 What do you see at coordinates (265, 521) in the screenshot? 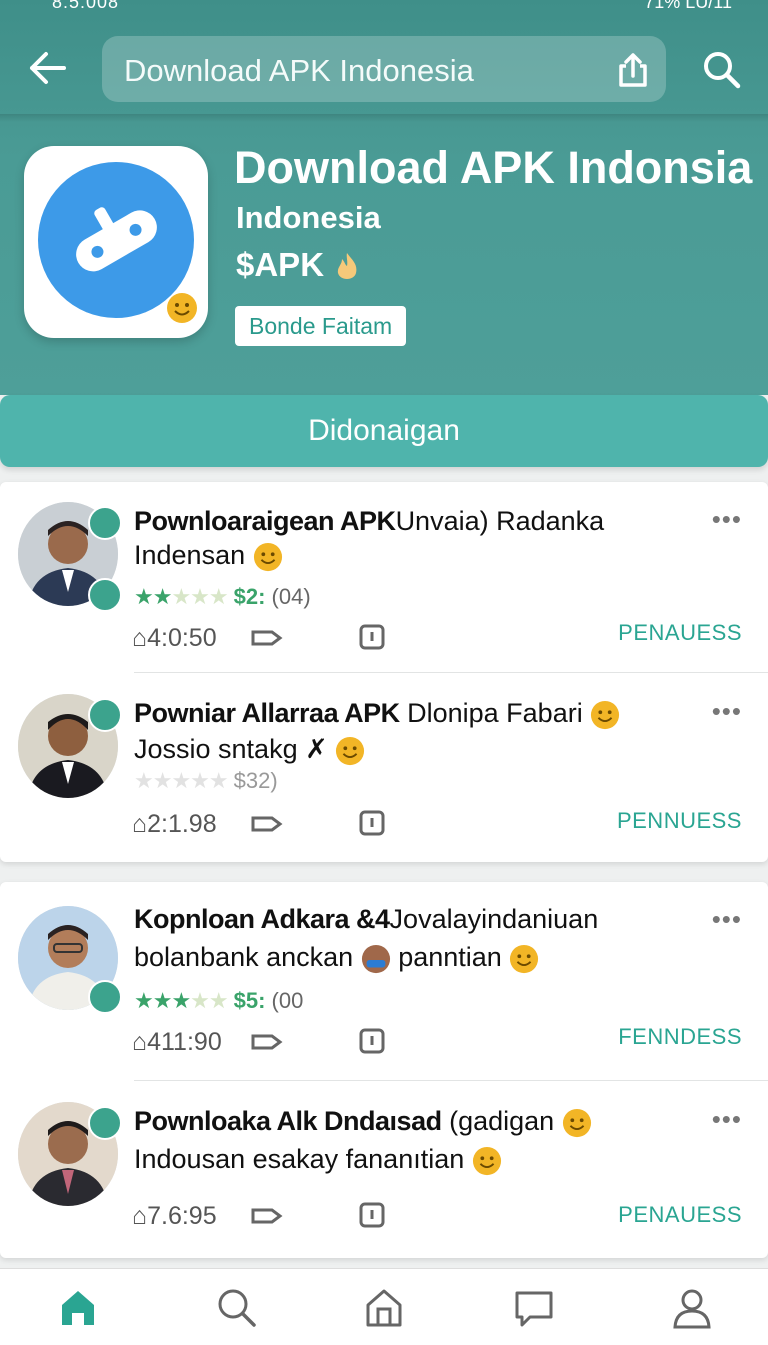
I see `item-title: Pownloaraigean APK` at bounding box center [265, 521].